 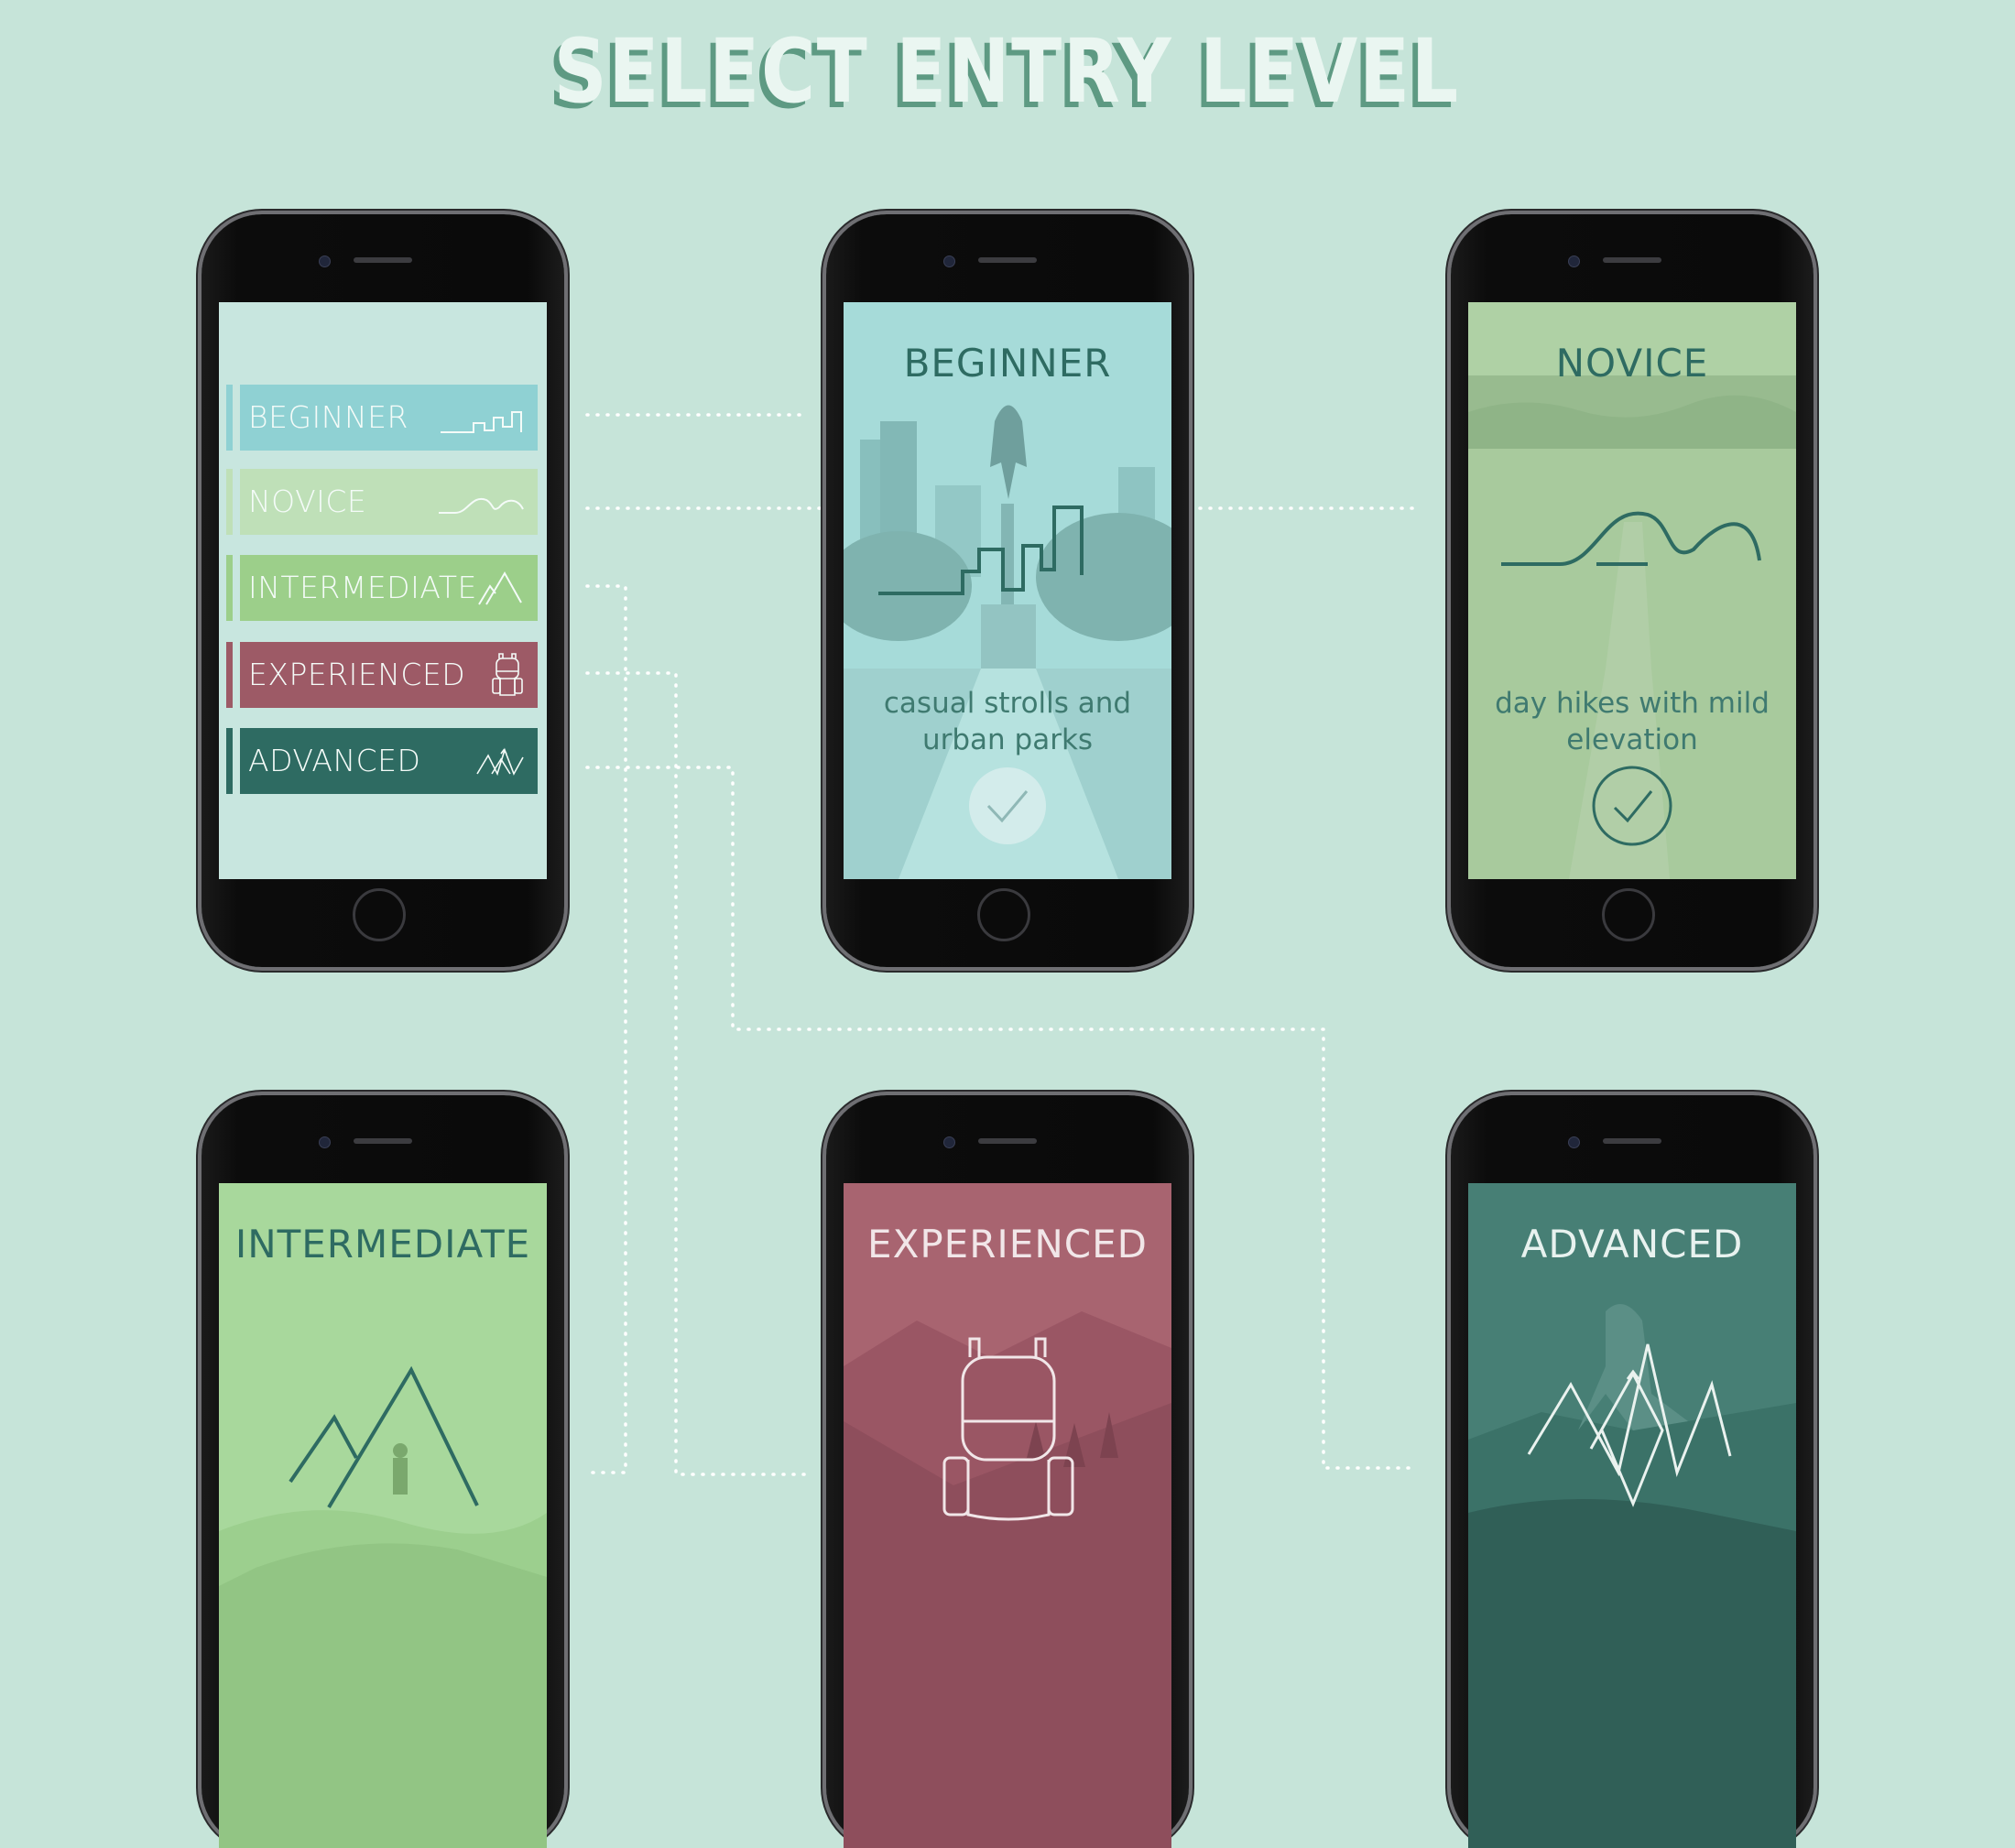 I want to click on advanced-screen: ADVANCED, so click(x=1632, y=1516).